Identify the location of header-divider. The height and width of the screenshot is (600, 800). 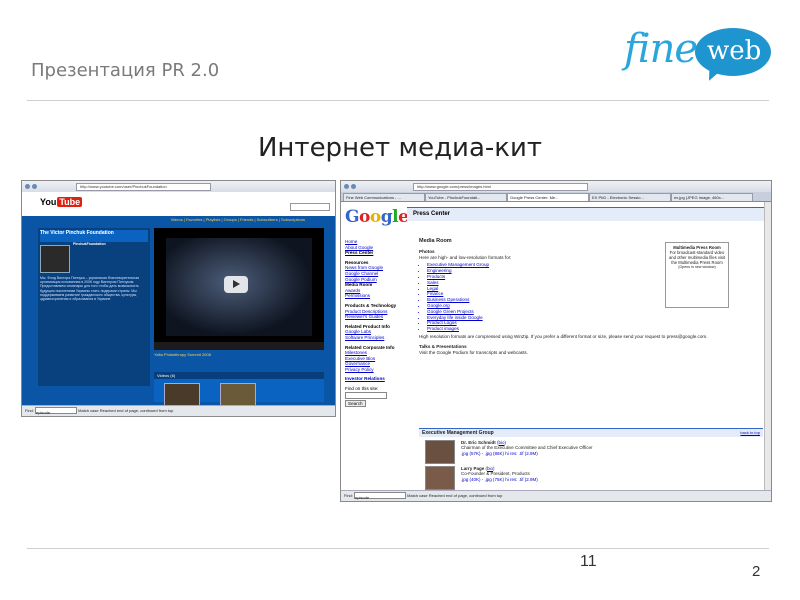
(398, 100).